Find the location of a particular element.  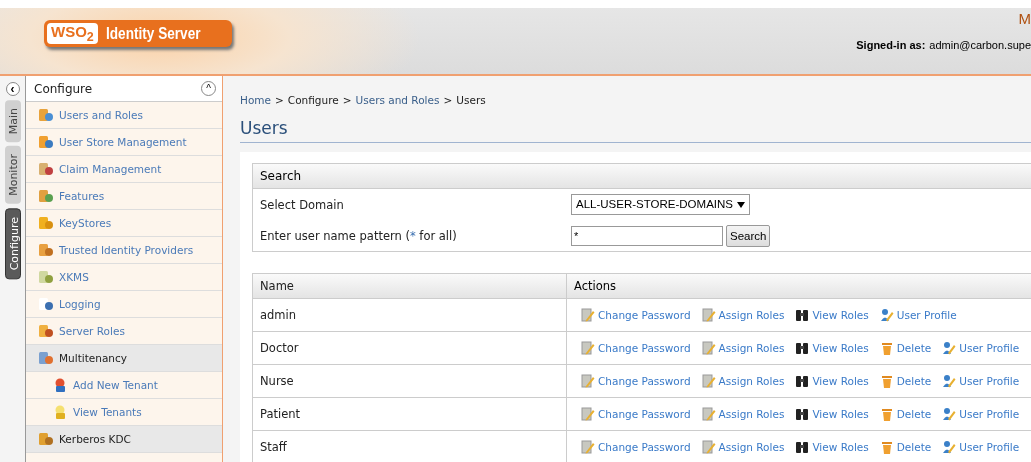

pattern-label: Enter user name pattern (* for all) is located at coordinates (359, 235).